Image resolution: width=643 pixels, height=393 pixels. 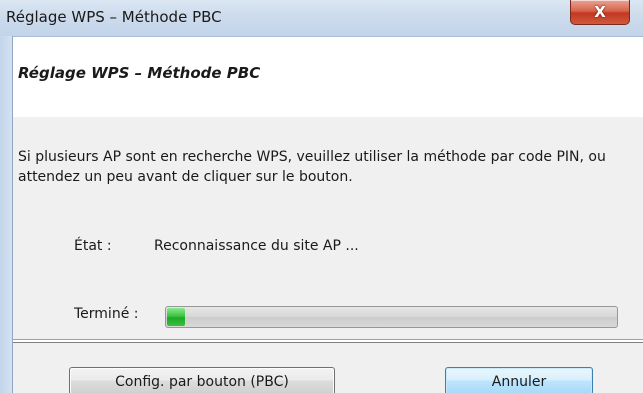 I want to click on progress-fill, so click(x=176, y=317).